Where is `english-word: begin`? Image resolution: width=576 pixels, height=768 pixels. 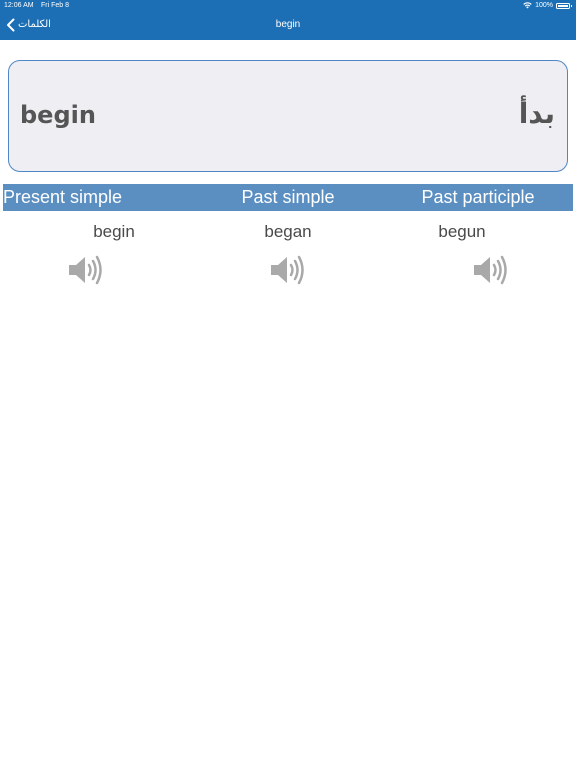
english-word: begin is located at coordinates (58, 115).